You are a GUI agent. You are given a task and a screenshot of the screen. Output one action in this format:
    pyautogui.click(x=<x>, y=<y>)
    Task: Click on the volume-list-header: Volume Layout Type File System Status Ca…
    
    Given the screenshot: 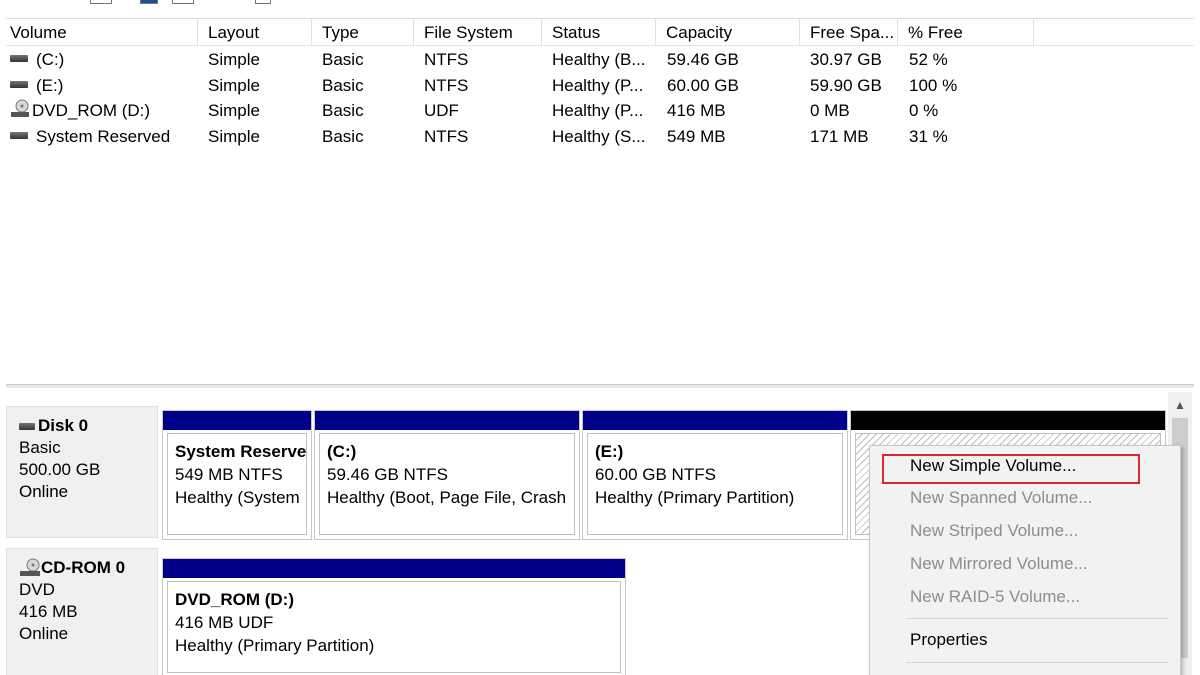 What is the action you would take?
    pyautogui.click(x=600, y=32)
    